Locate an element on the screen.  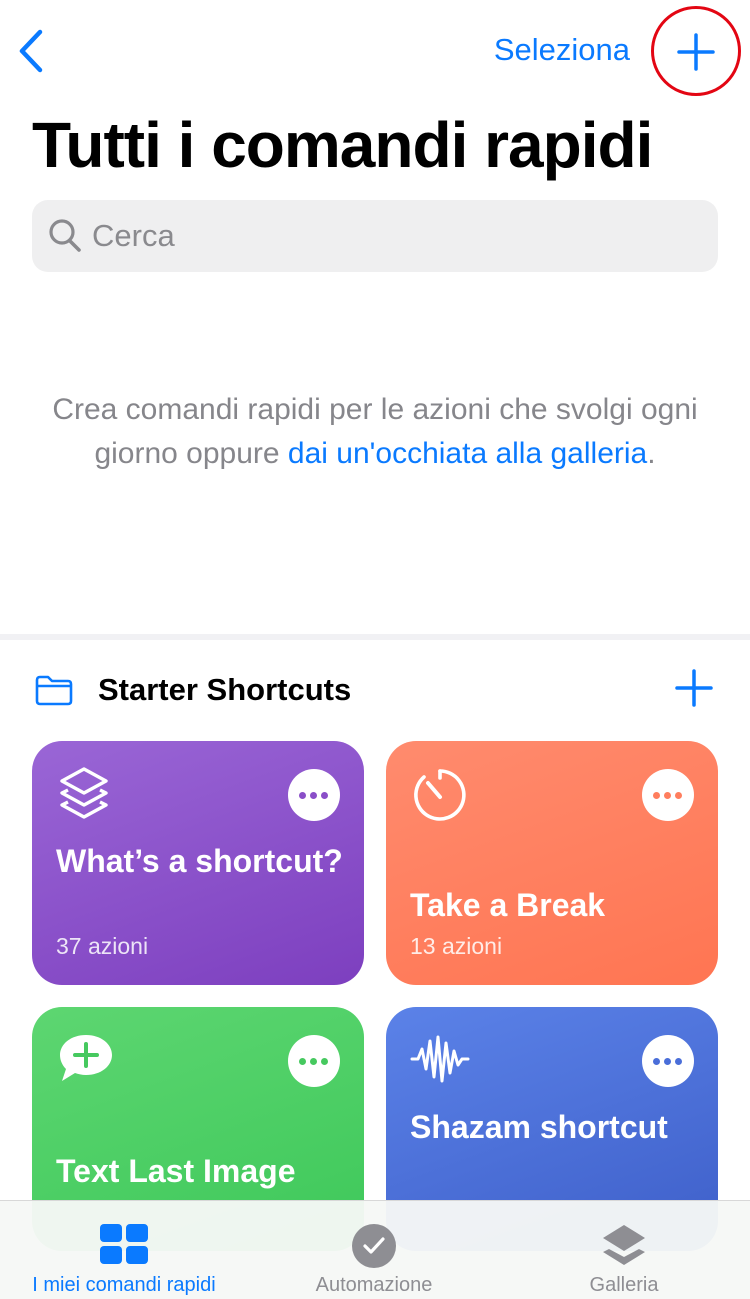
search-input is located at coordinates (392, 236).